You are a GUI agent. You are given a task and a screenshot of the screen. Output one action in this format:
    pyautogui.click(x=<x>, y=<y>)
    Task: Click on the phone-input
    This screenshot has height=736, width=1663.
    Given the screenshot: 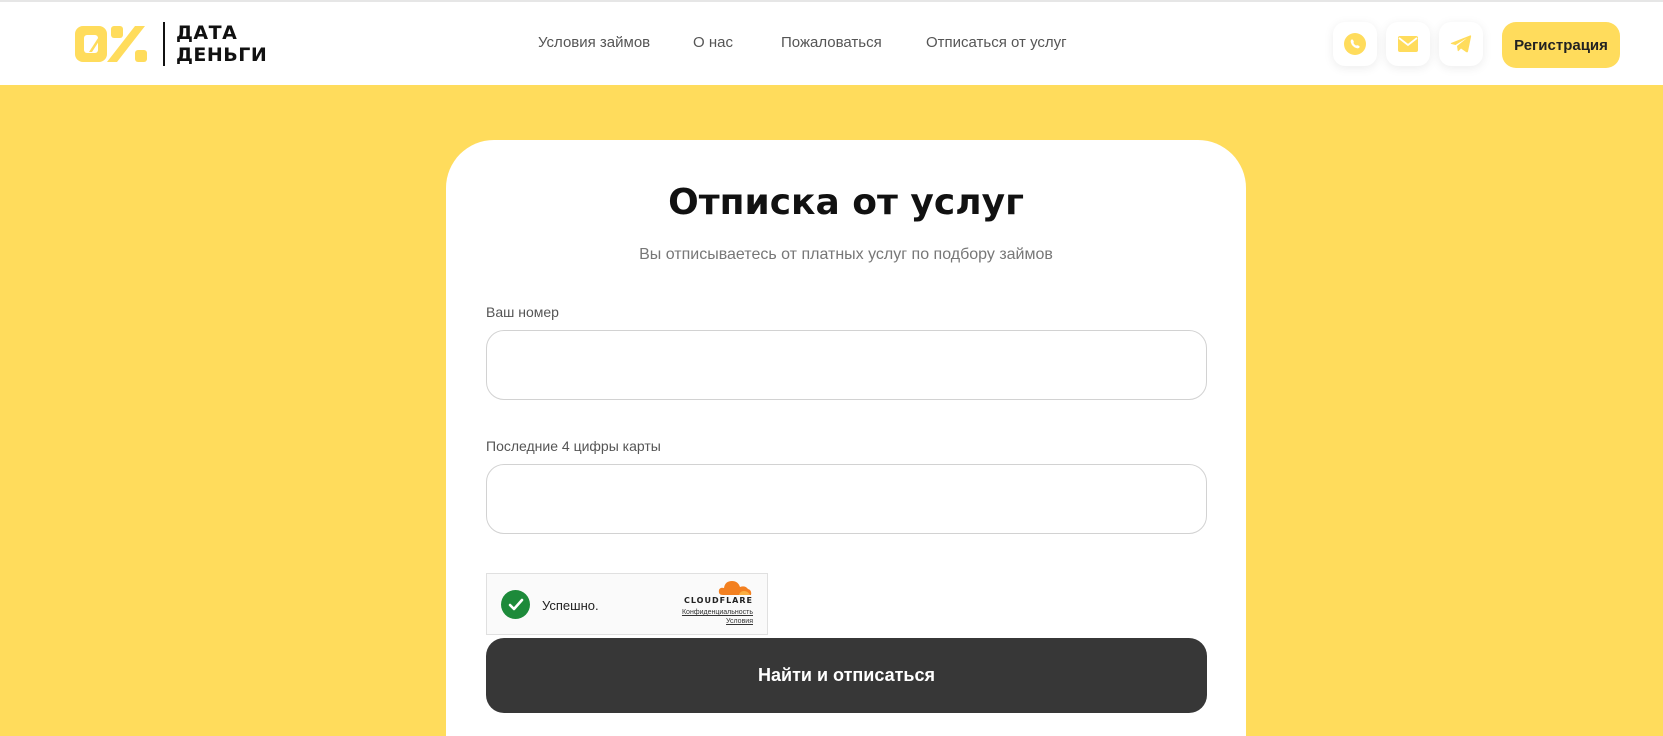 What is the action you would take?
    pyautogui.click(x=846, y=365)
    